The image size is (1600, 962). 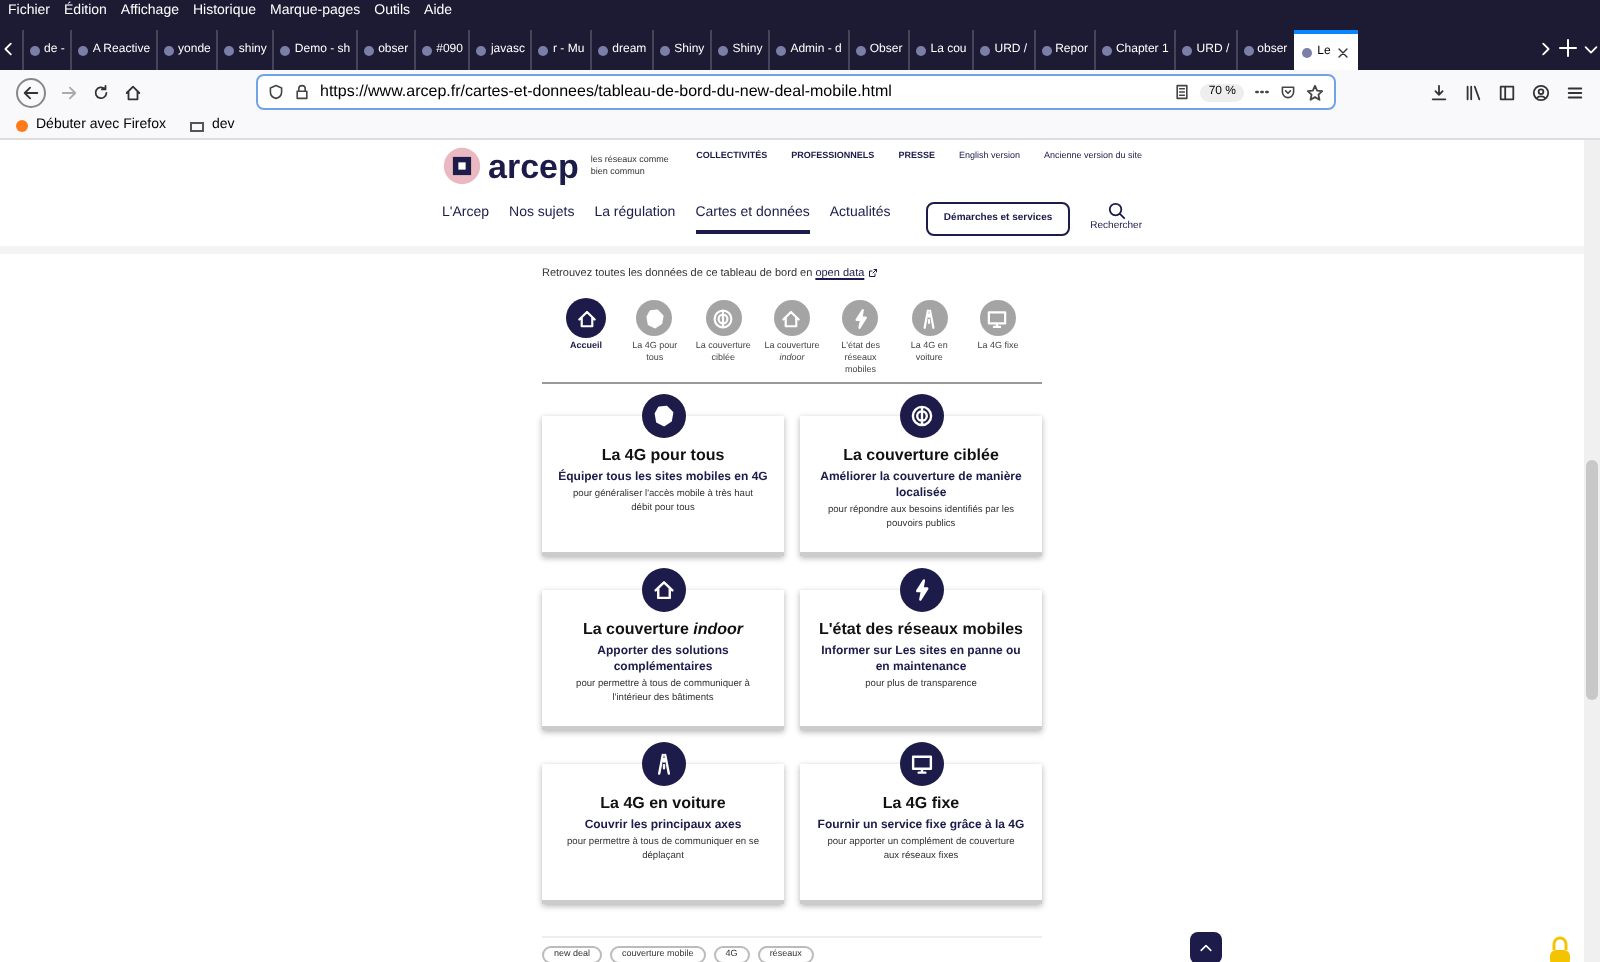 What do you see at coordinates (1288, 92) in the screenshot?
I see `pocket-icon` at bounding box center [1288, 92].